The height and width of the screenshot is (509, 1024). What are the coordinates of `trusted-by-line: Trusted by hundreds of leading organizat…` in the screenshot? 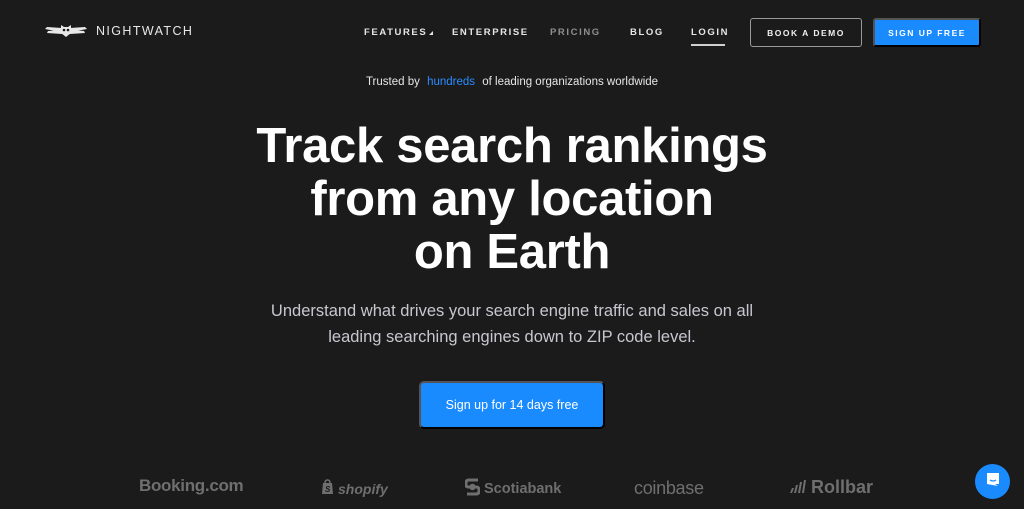 It's located at (512, 82).